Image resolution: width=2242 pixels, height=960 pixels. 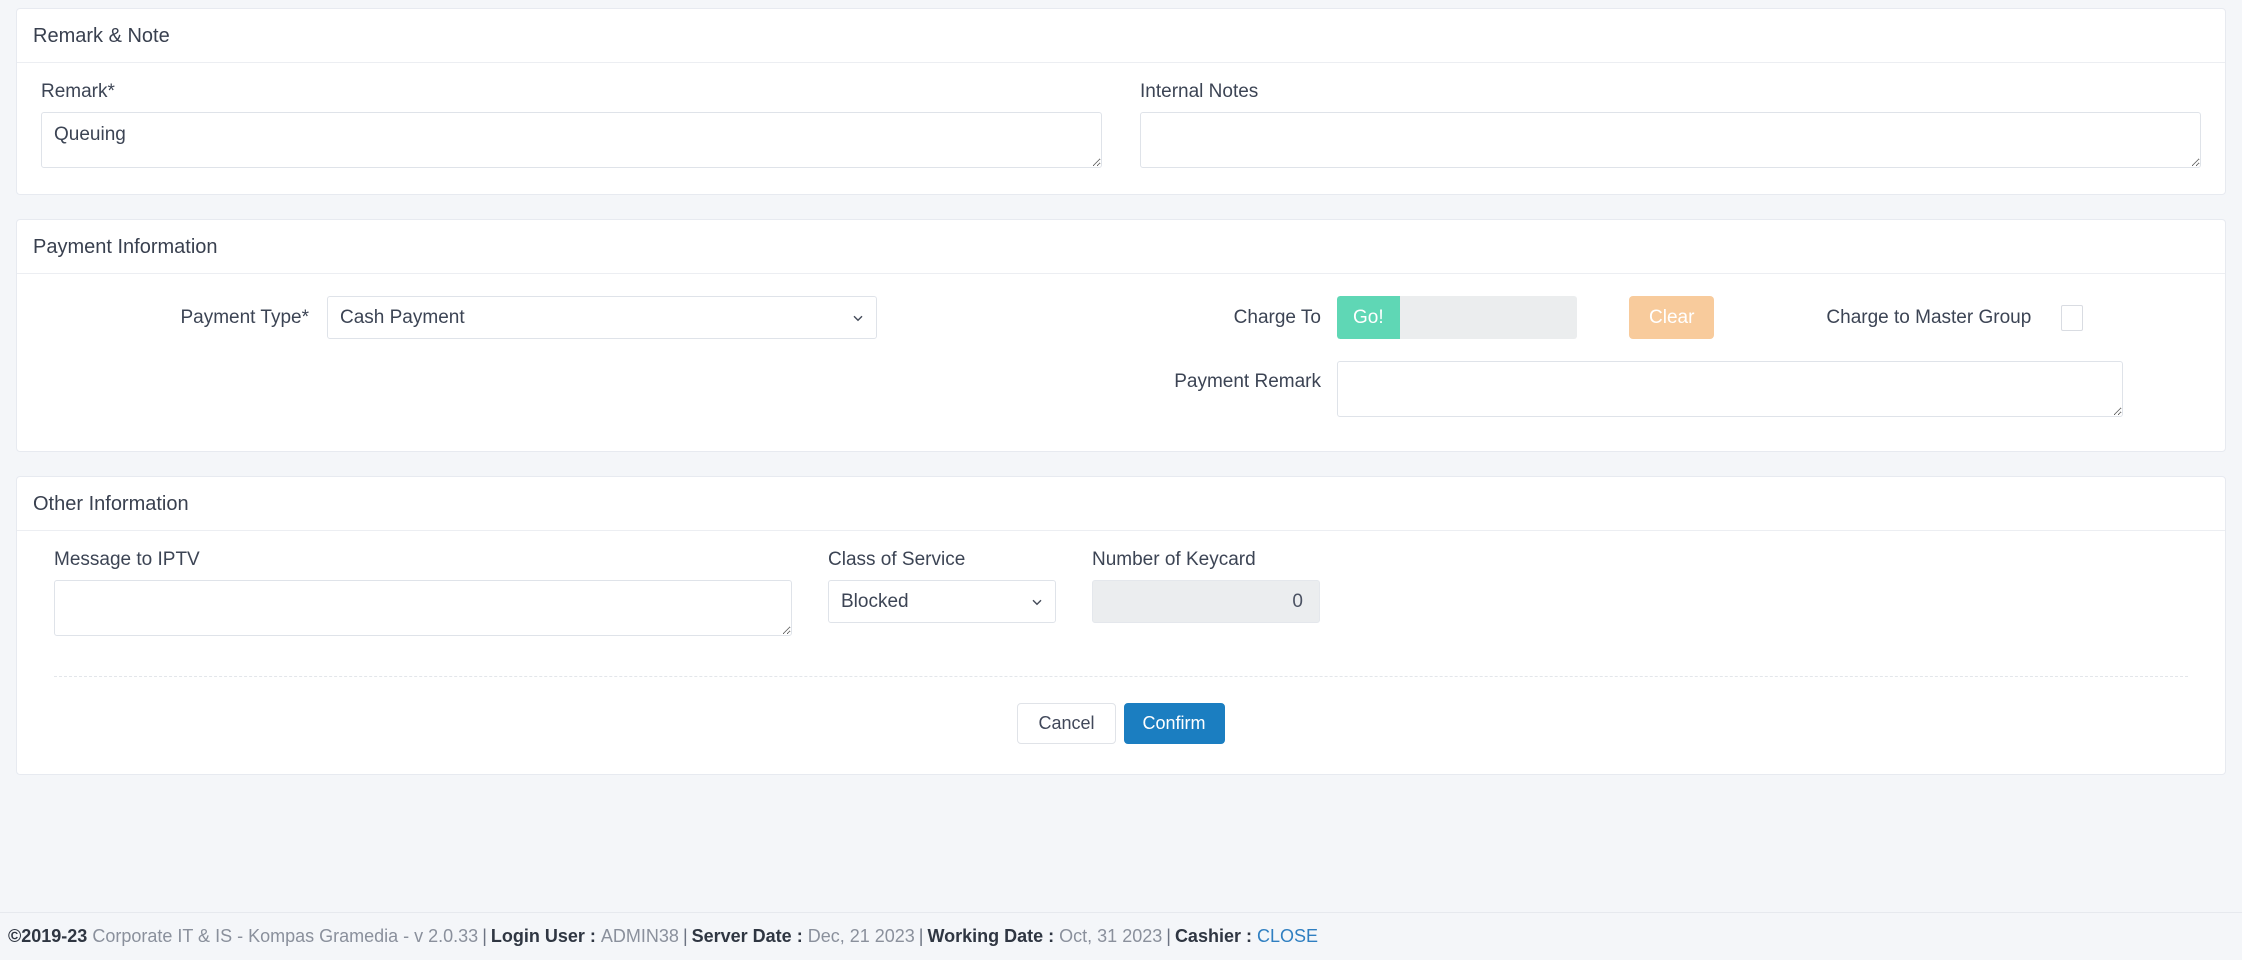 I want to click on payment-information-title: Payment Information, so click(x=1121, y=247).